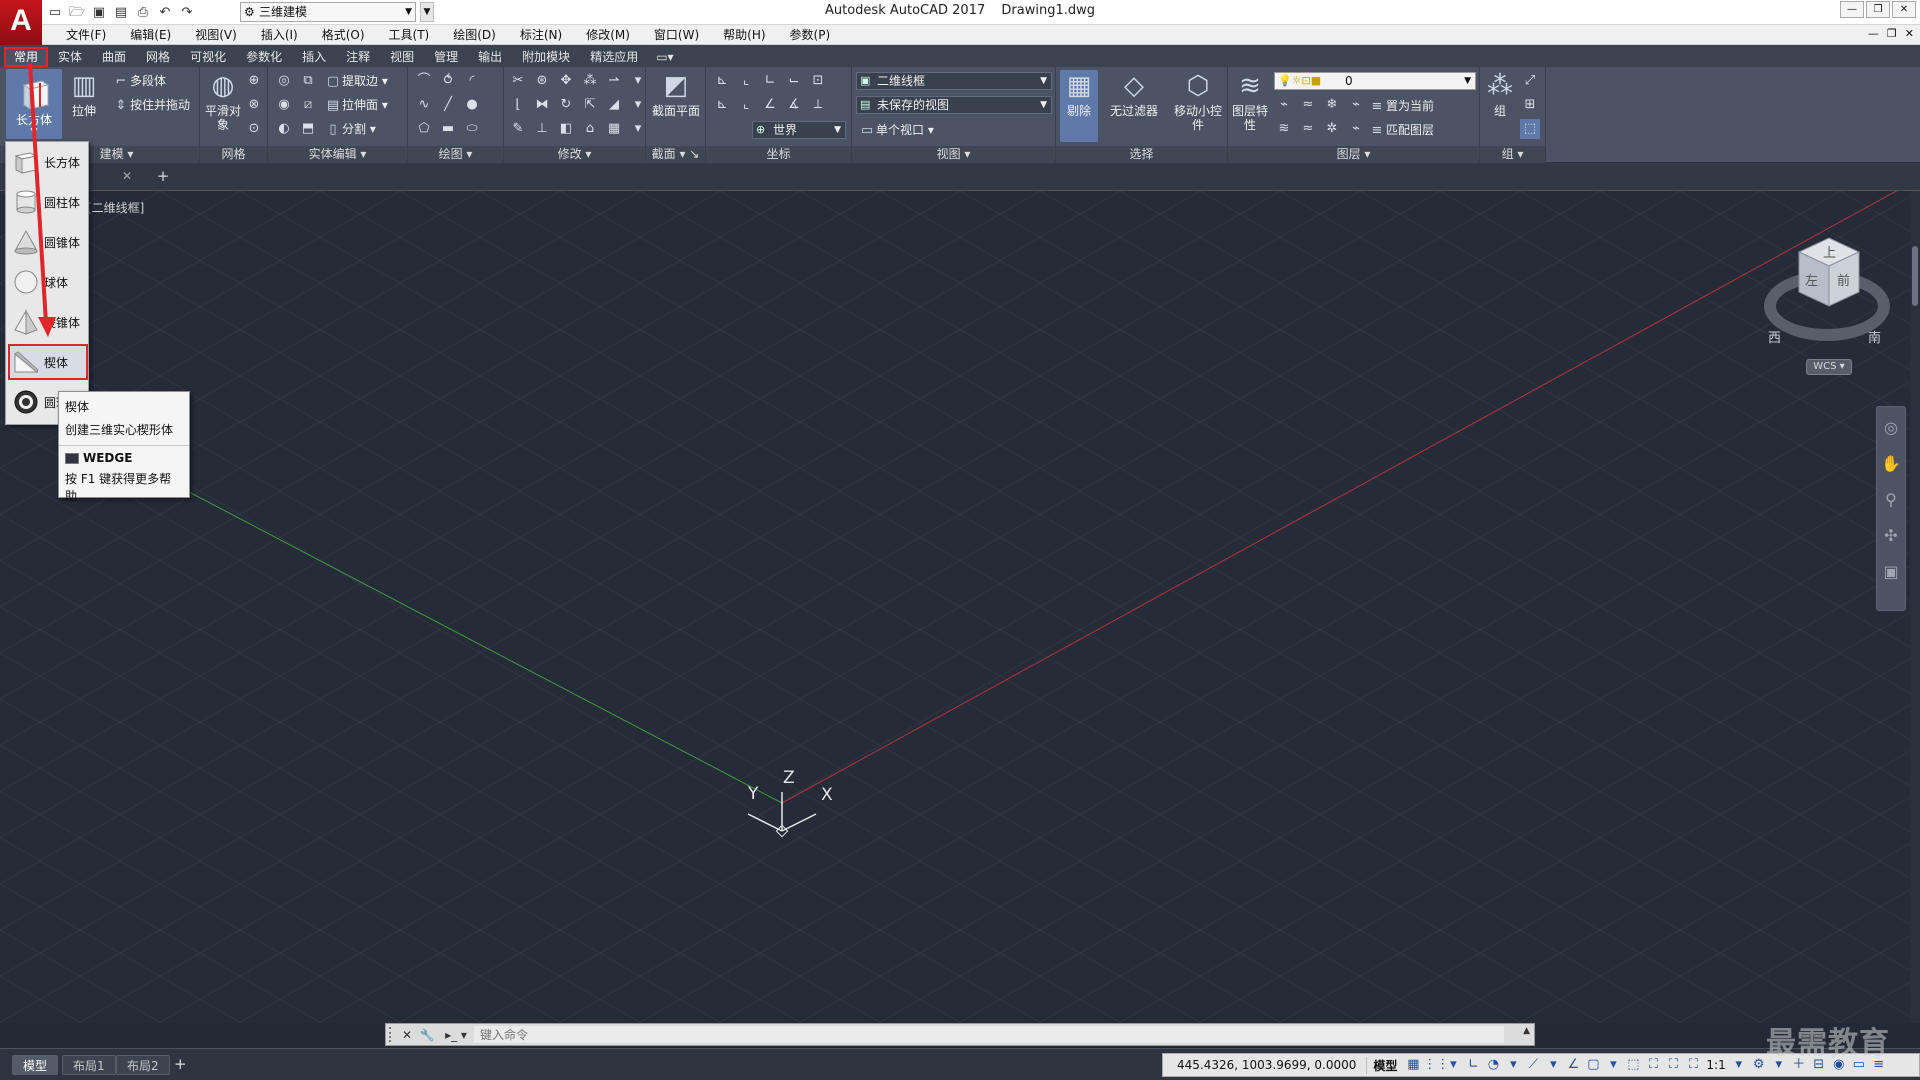 The width and height of the screenshot is (1920, 1080). What do you see at coordinates (953, 154) in the screenshot?
I see `panel-title-view: 视图 ▾` at bounding box center [953, 154].